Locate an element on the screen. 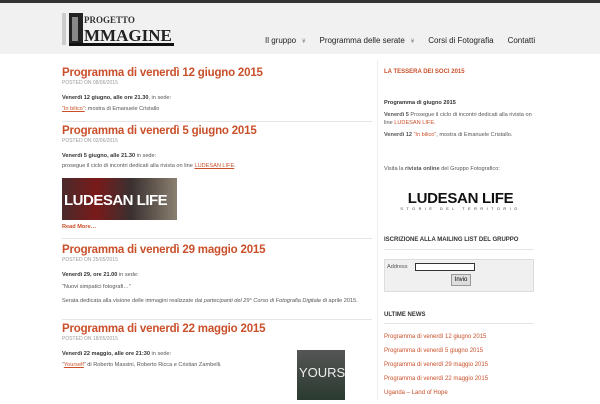 The width and height of the screenshot is (600, 404). nav-contatti: Contatti is located at coordinates (522, 40).